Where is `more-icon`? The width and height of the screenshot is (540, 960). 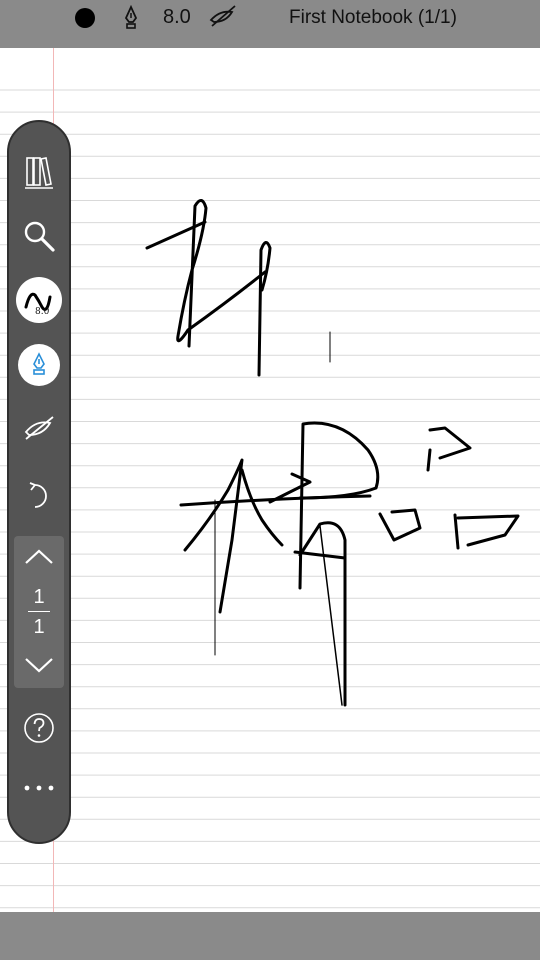
more-icon is located at coordinates (39, 788).